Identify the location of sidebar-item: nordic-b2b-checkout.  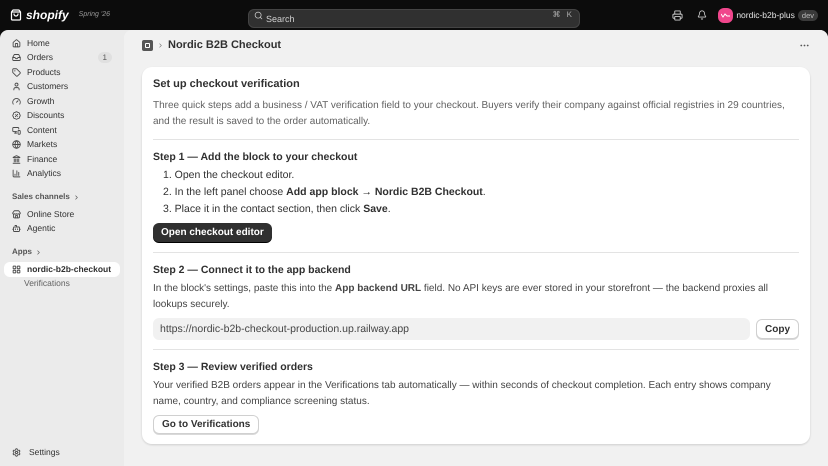
(62, 269).